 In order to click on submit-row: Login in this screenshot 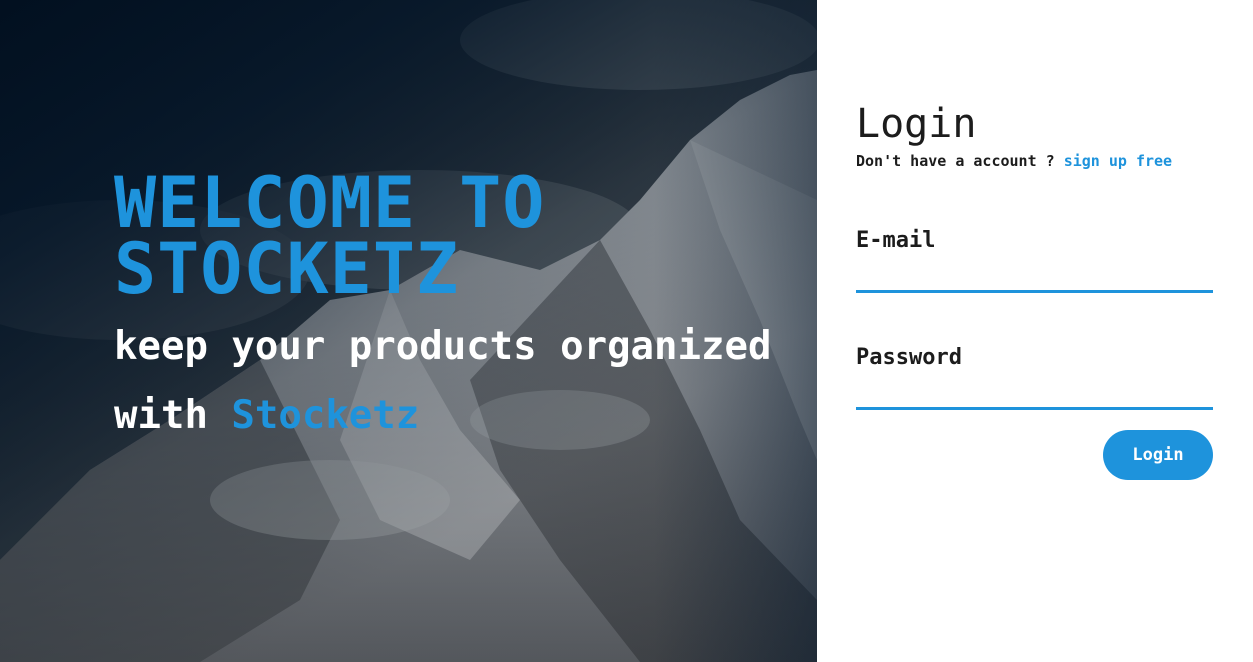, I will do `click(1034, 455)`.